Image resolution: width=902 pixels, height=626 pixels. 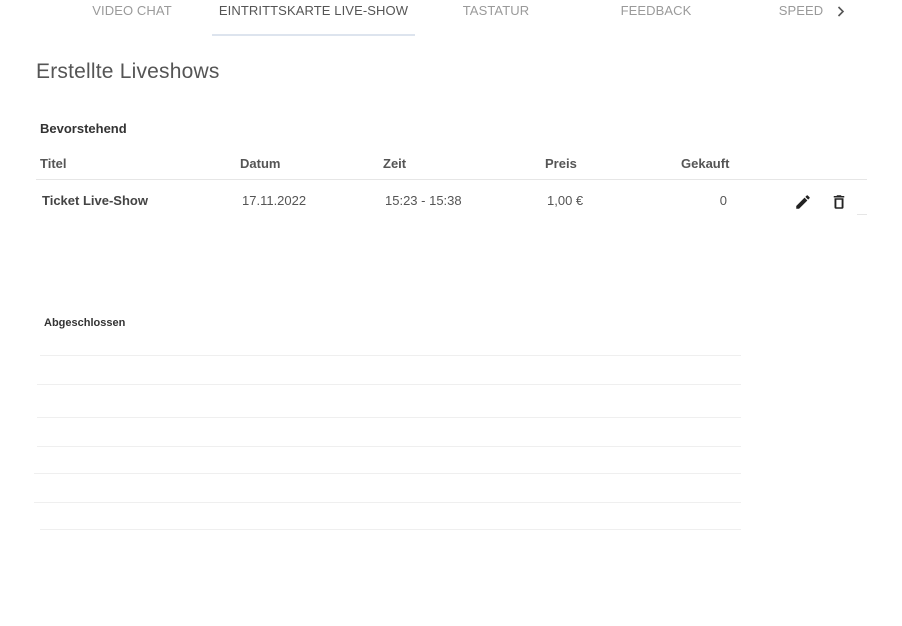 I want to click on tab-video-chat: VIDEO CHAT, so click(x=132, y=17).